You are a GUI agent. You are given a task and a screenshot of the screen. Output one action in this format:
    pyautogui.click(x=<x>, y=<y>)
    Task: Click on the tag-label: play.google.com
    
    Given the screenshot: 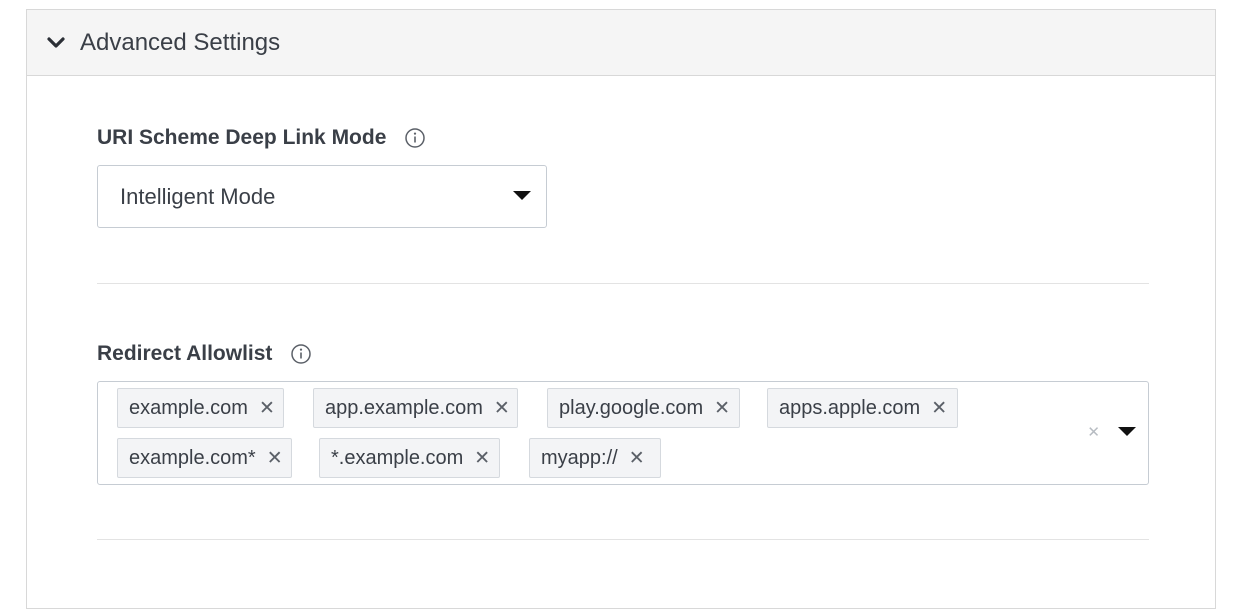 What is the action you would take?
    pyautogui.click(x=631, y=407)
    